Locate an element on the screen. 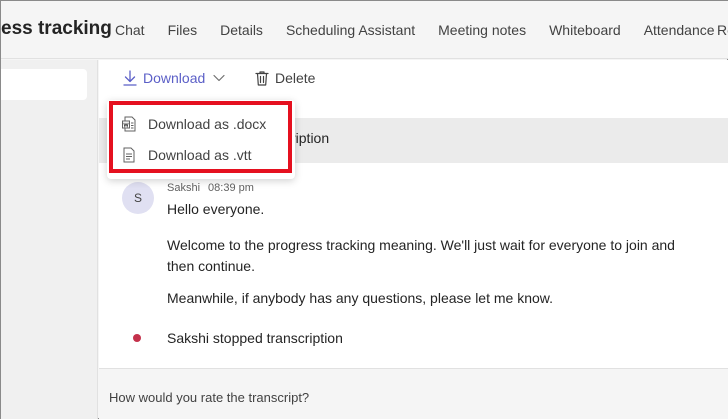 The height and width of the screenshot is (419, 728). download-label: Download is located at coordinates (174, 78).